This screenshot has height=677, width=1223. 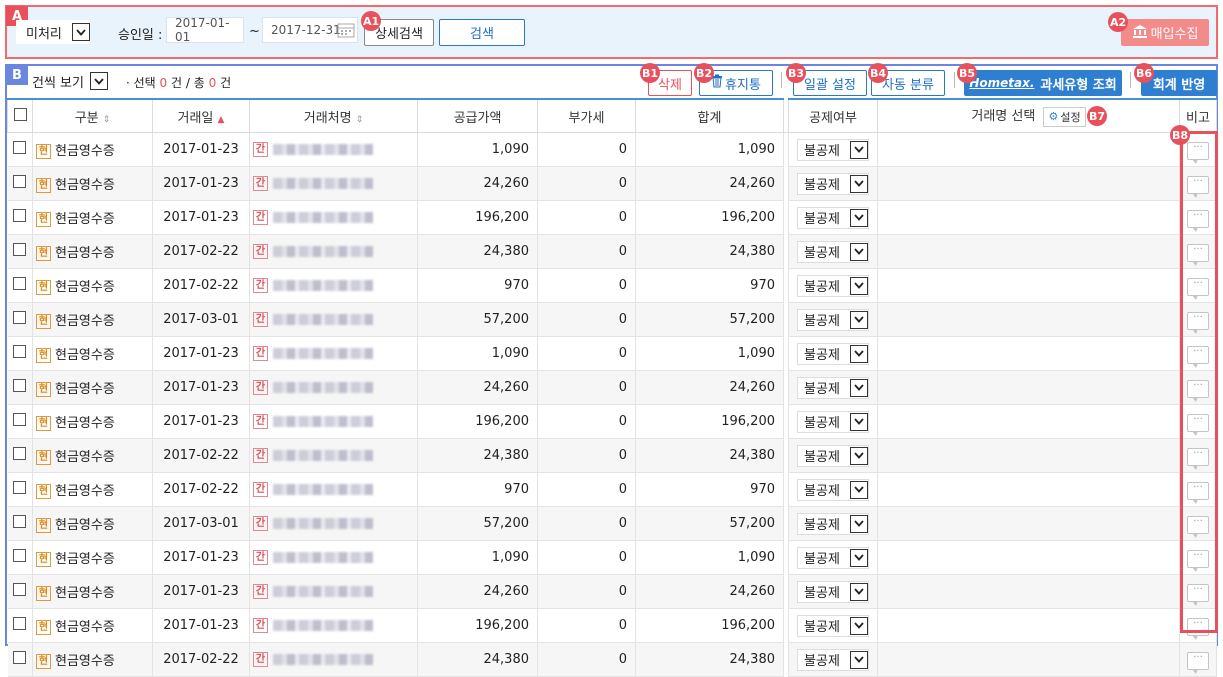 What do you see at coordinates (482, 32) in the screenshot?
I see `search-button: 검색` at bounding box center [482, 32].